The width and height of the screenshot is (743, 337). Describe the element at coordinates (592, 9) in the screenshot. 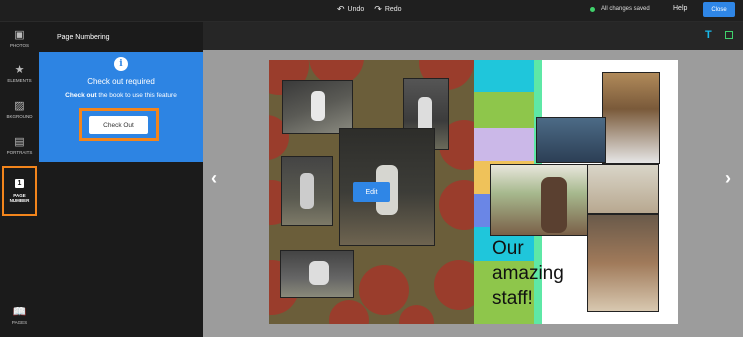

I see `status-dot-icon` at that location.